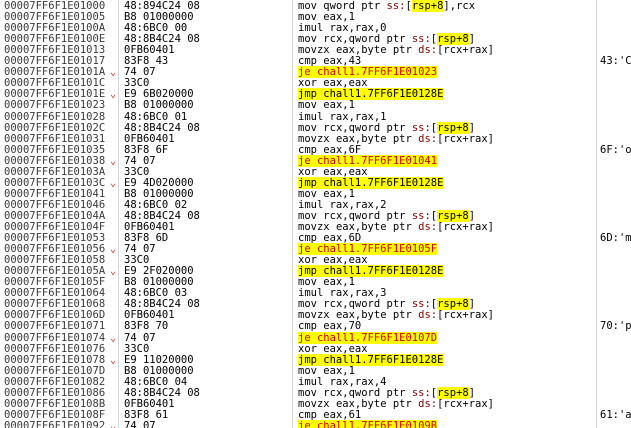 The image size is (631, 428). Describe the element at coordinates (113, 423) in the screenshot. I see `jump-arrow-icon: ⌄` at that location.